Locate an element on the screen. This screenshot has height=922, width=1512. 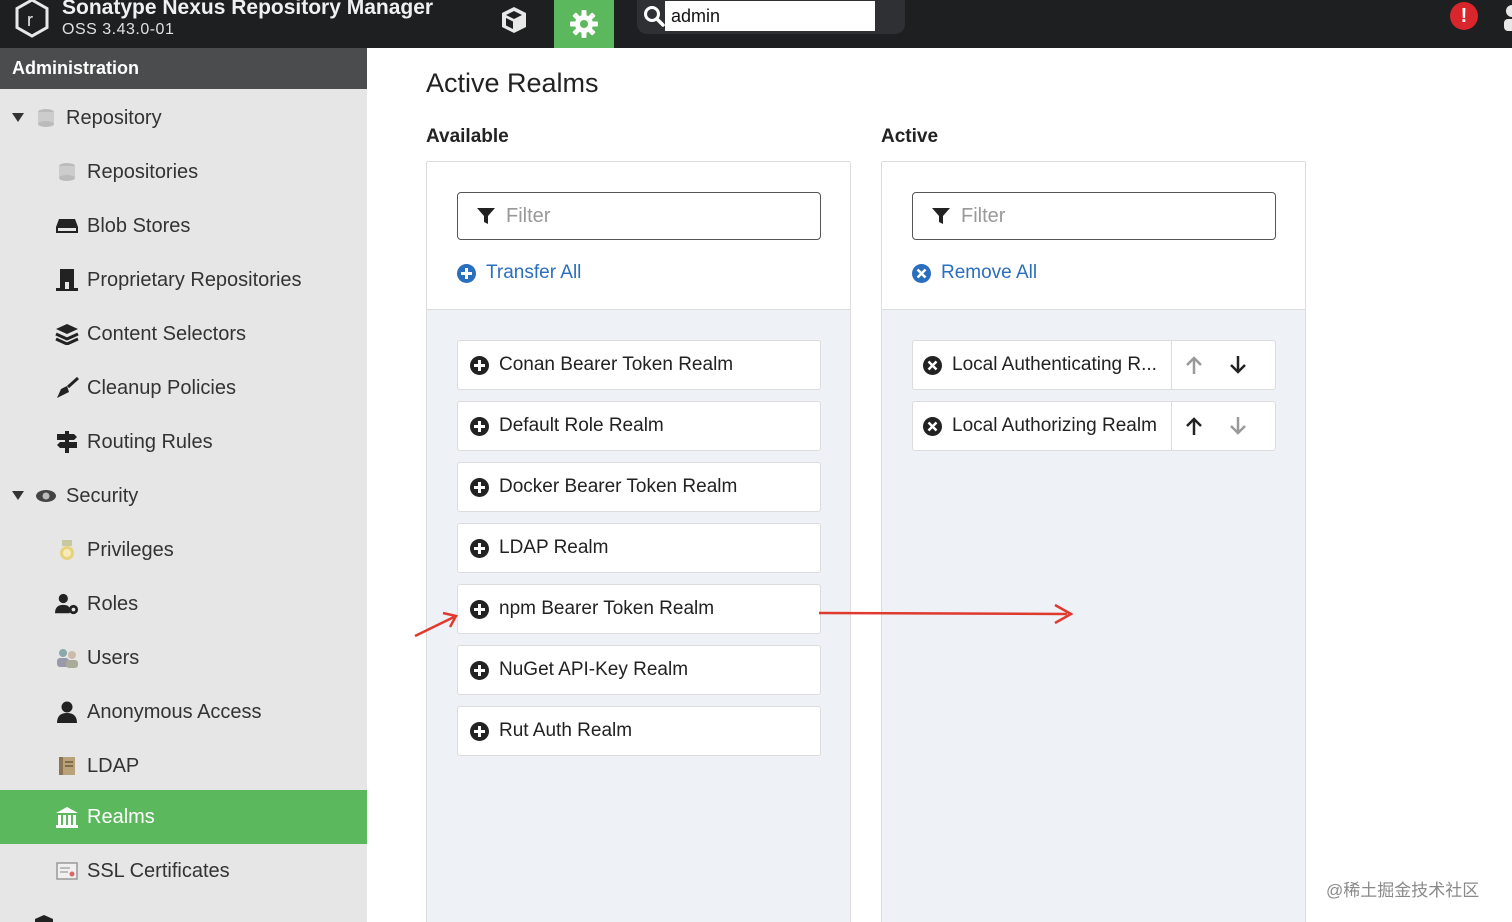
filter-placeholder: Filter is located at coordinates (983, 215).